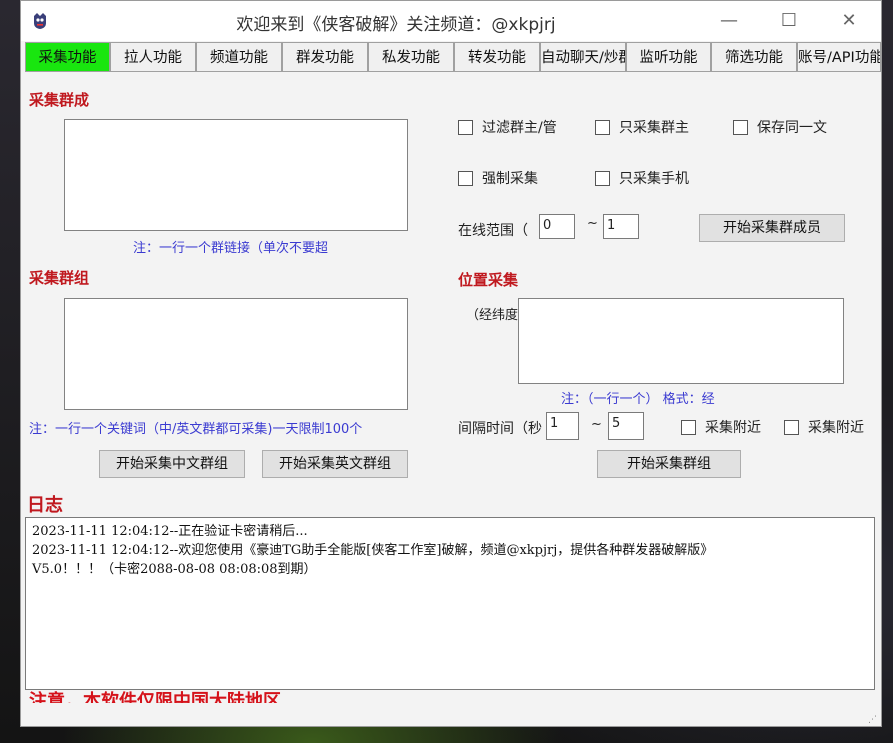  Describe the element at coordinates (772, 228) in the screenshot. I see `start-collect-members-button: 开始采集群成员` at that location.